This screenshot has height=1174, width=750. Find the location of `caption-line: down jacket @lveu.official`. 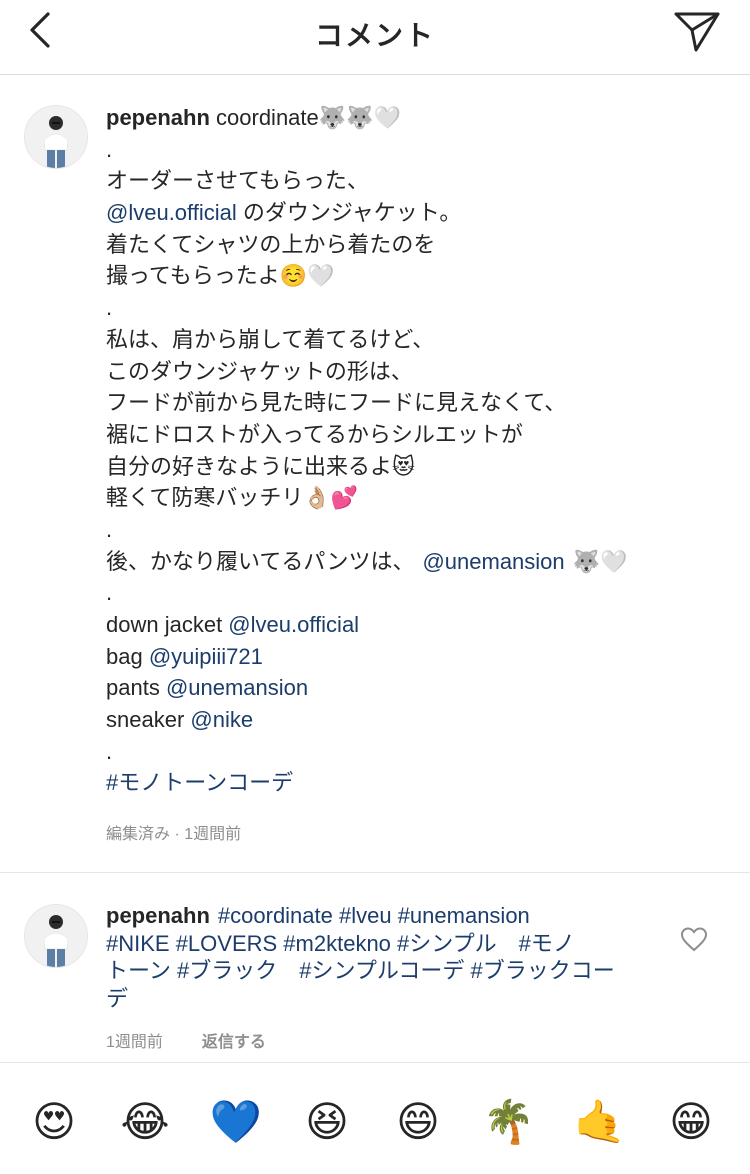

caption-line: down jacket @lveu.official is located at coordinates (416, 625).